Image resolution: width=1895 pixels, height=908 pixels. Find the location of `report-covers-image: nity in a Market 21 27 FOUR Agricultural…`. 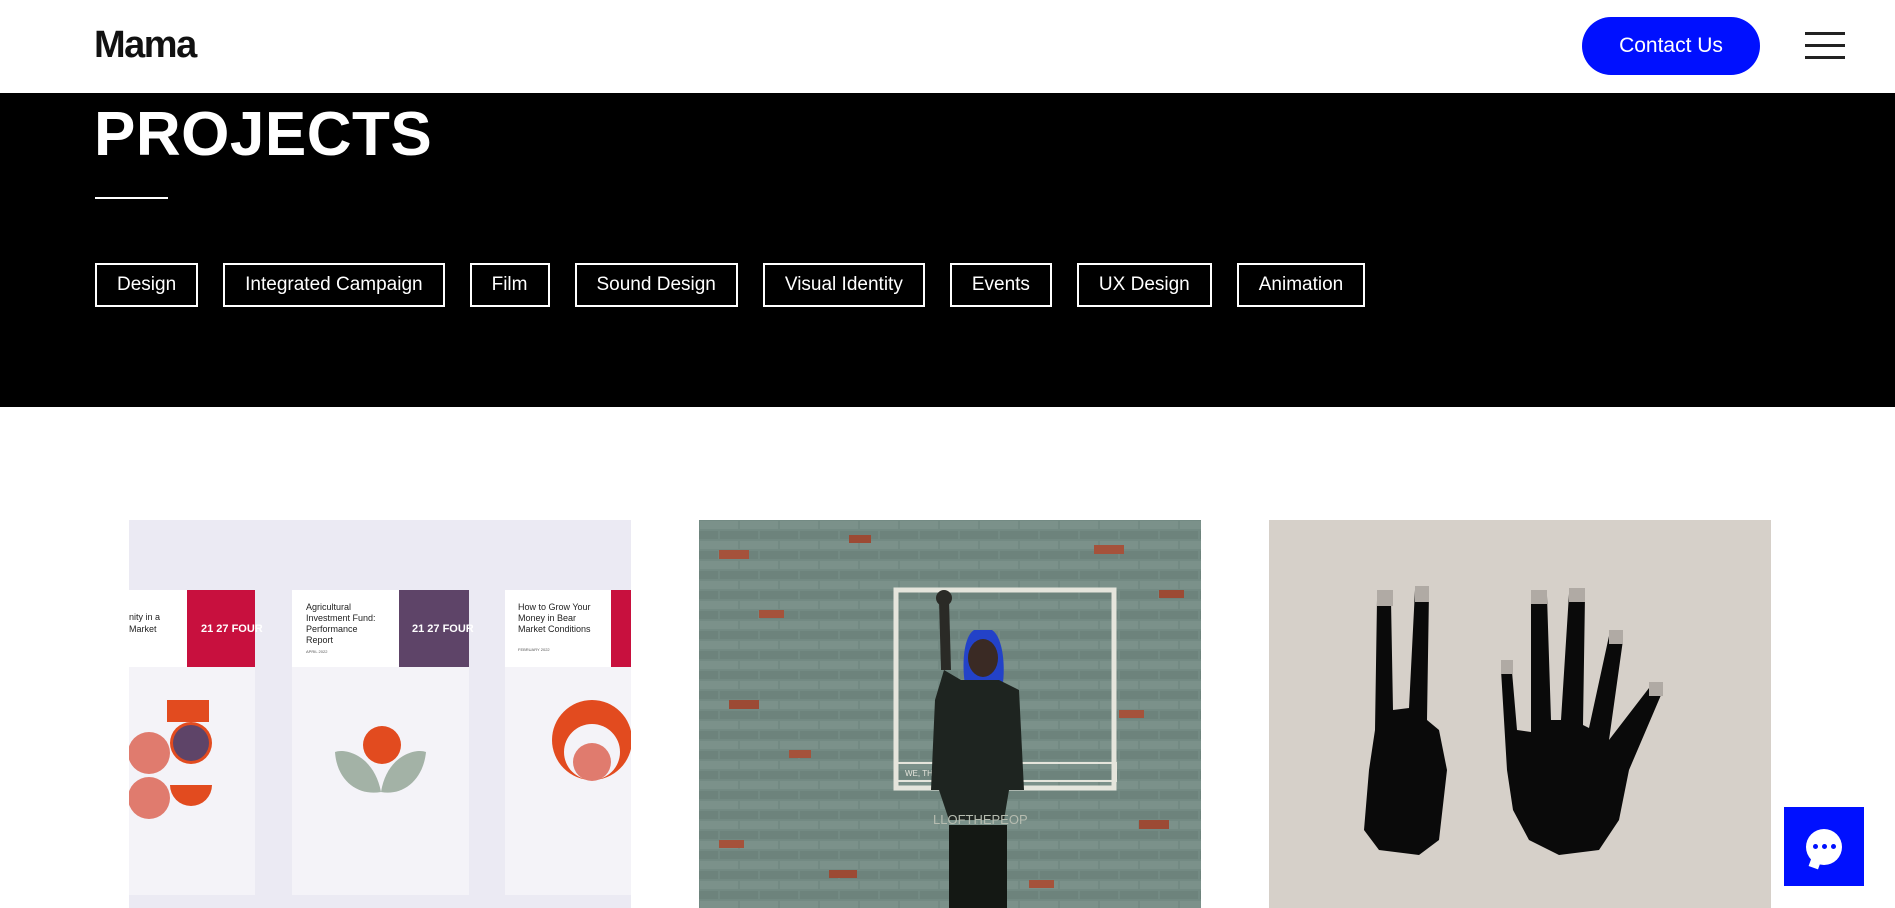

report-covers-image: nity in a Market 21 27 FOUR Agricultural… is located at coordinates (380, 742).